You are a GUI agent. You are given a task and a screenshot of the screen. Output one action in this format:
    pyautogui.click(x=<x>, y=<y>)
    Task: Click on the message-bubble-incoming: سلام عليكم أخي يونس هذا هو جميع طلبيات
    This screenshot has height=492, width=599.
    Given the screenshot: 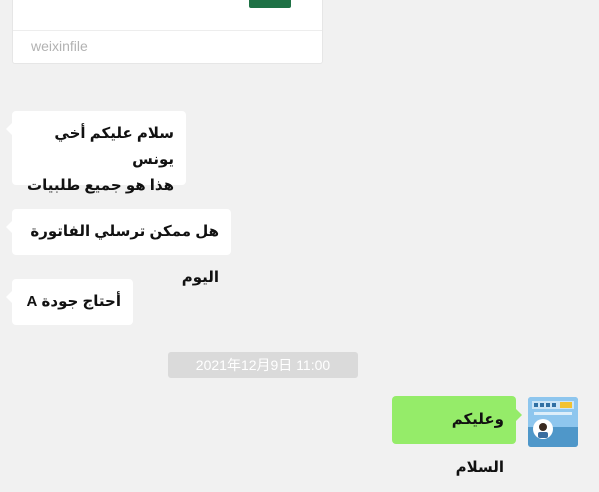 What is the action you would take?
    pyautogui.click(x=96, y=152)
    